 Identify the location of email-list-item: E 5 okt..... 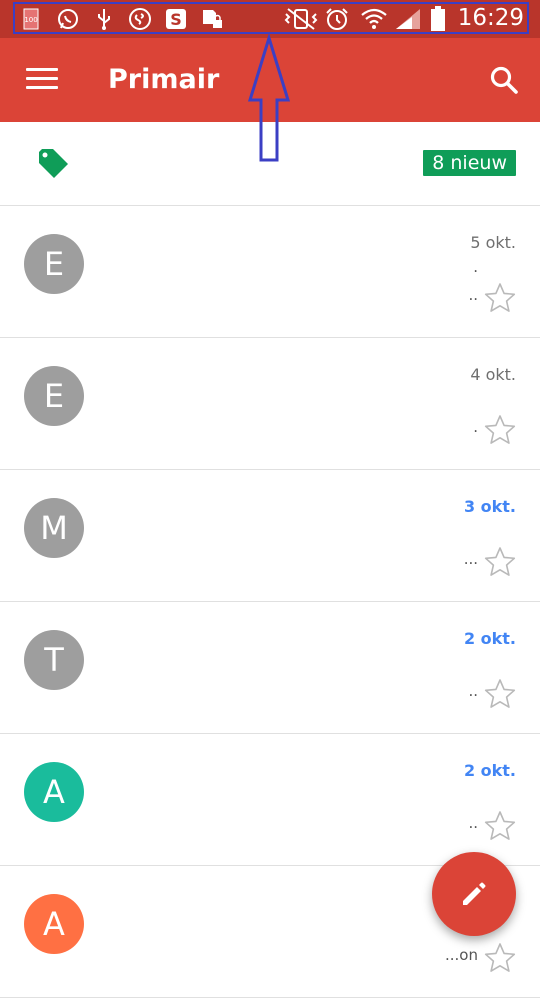
(270, 272).